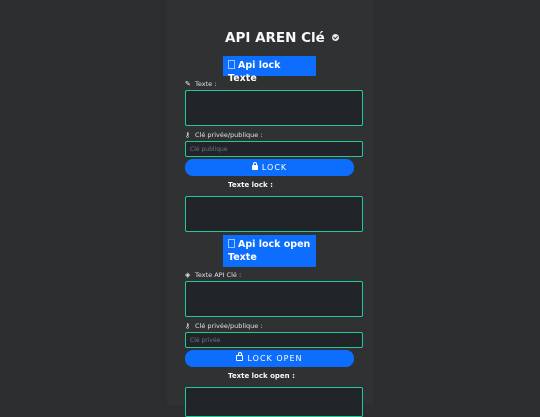 Image resolution: width=540 pixels, height=417 pixels. What do you see at coordinates (254, 72) in the screenshot?
I see `api-lock-text-label: Api lock Texte` at bounding box center [254, 72].